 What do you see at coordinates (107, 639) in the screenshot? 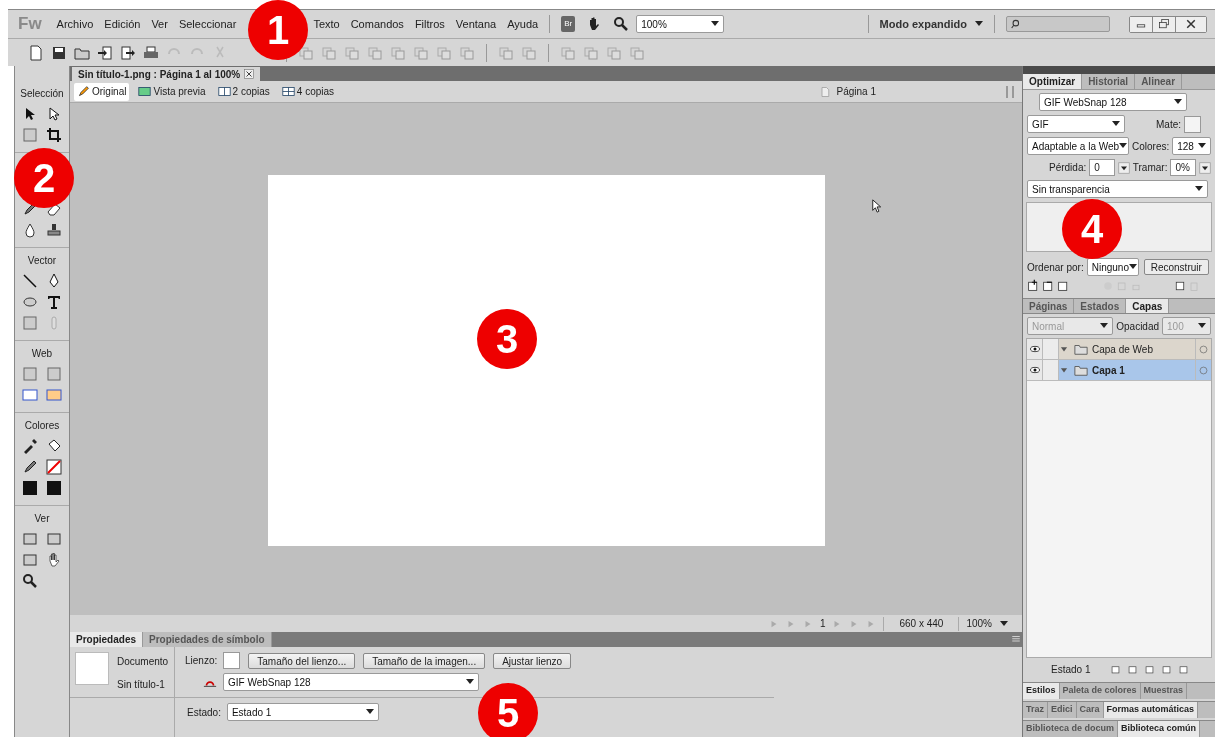
I see `panel-tab: Propiedades` at bounding box center [107, 639].